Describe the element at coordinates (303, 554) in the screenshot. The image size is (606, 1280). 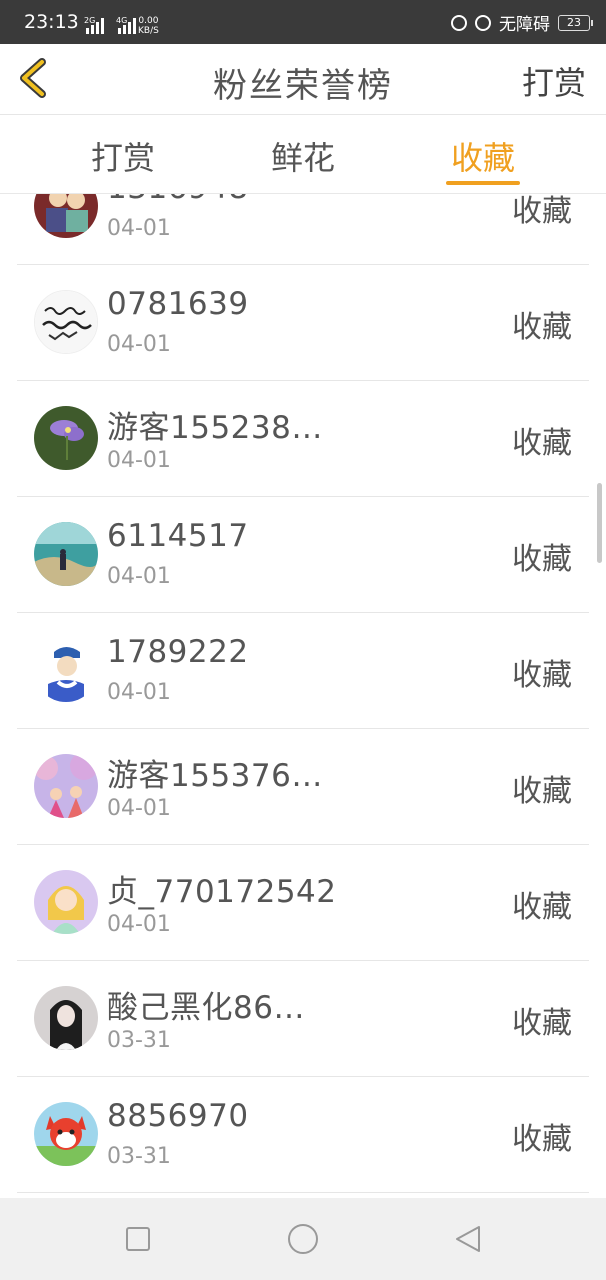
I see `list-item: 6114517 04-01 收藏` at that location.